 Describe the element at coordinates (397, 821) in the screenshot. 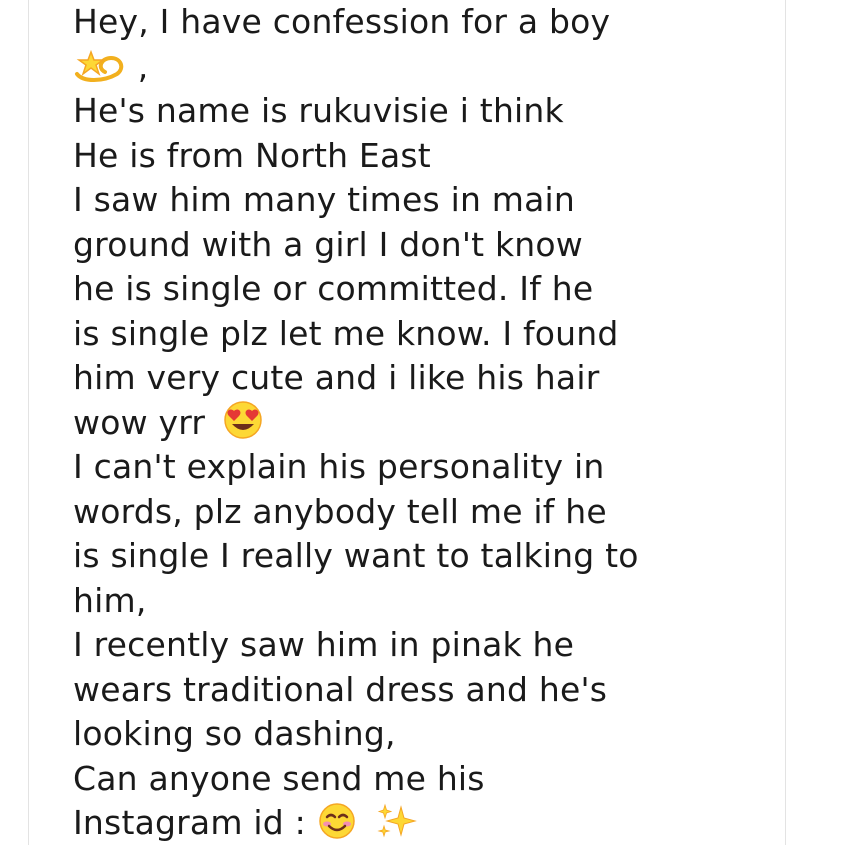

I see `sparkles-icon` at that location.